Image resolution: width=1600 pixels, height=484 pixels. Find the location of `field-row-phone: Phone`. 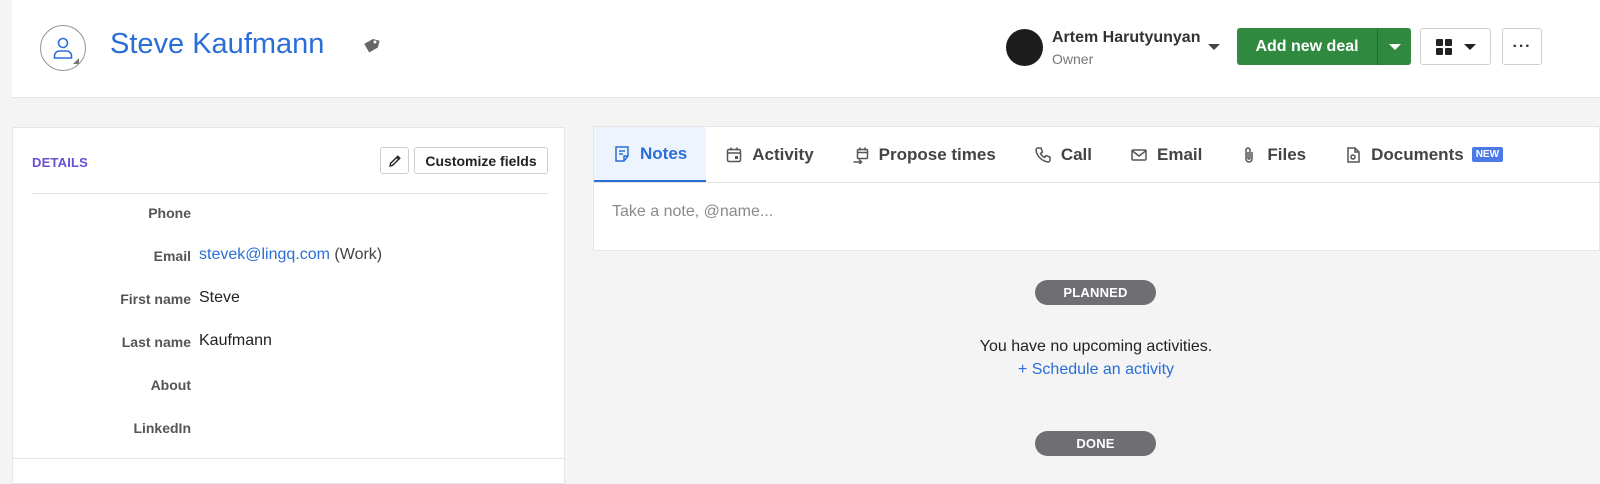

field-row-phone: Phone is located at coordinates (289, 213).